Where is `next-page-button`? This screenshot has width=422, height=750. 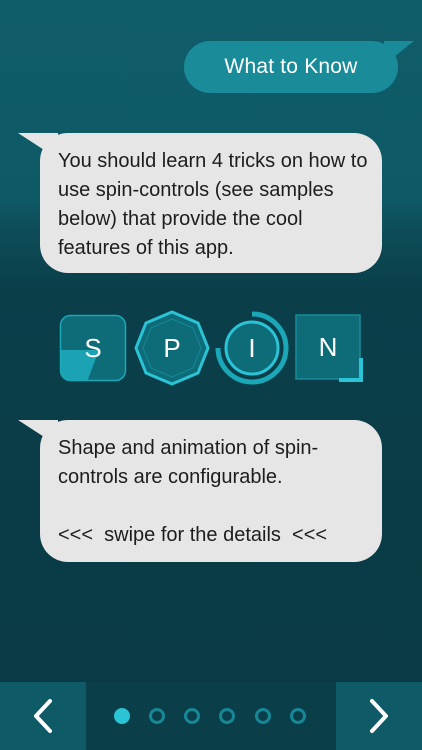 next-page-button is located at coordinates (379, 716).